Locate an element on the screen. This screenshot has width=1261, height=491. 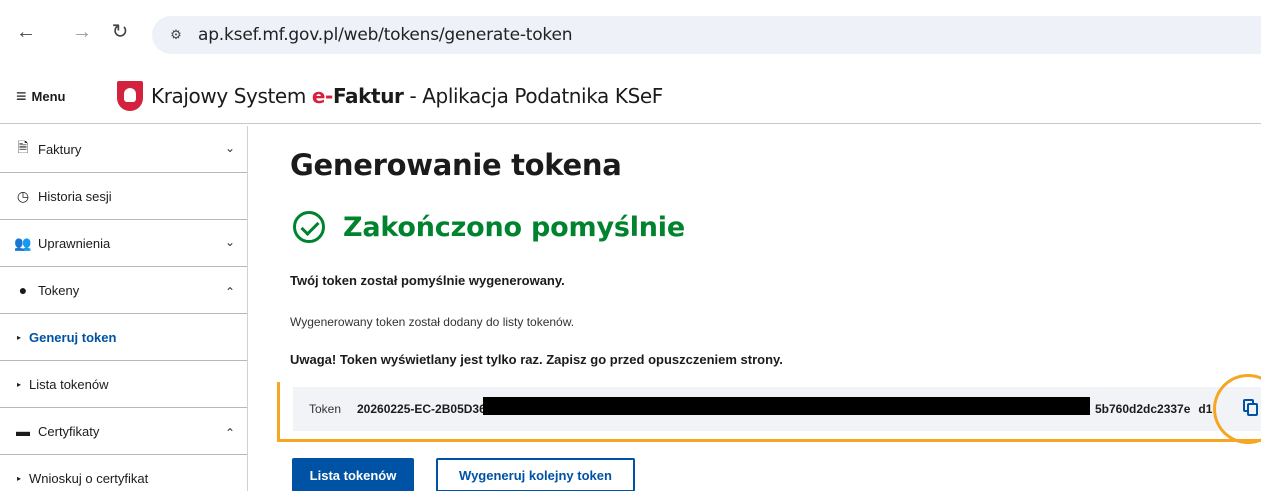
sidebar-item-label: Uprawnienia is located at coordinates (74, 243).